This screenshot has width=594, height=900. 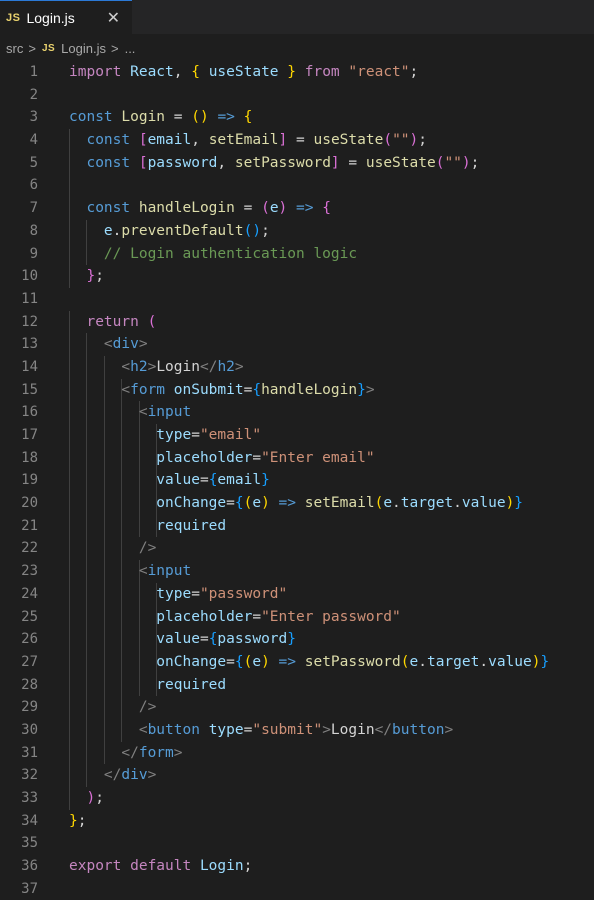 I want to click on code-token: div, so click(x=125, y=344).